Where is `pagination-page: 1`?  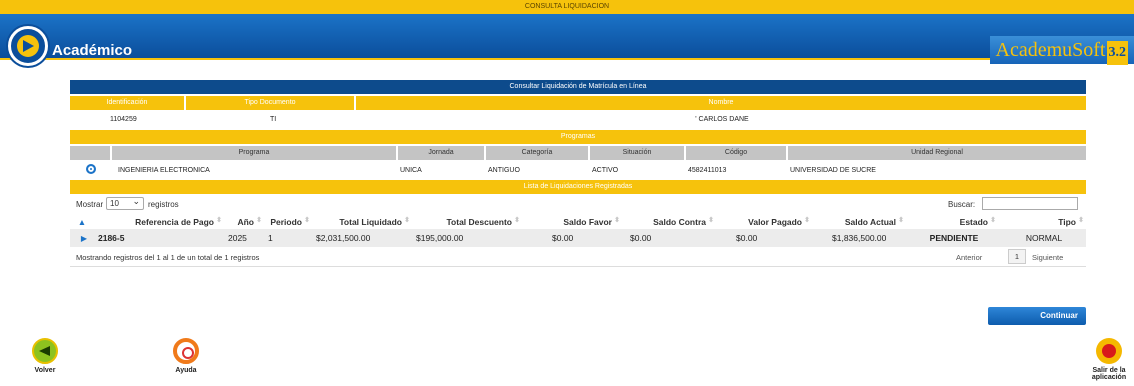
pagination-page: 1 is located at coordinates (1017, 256).